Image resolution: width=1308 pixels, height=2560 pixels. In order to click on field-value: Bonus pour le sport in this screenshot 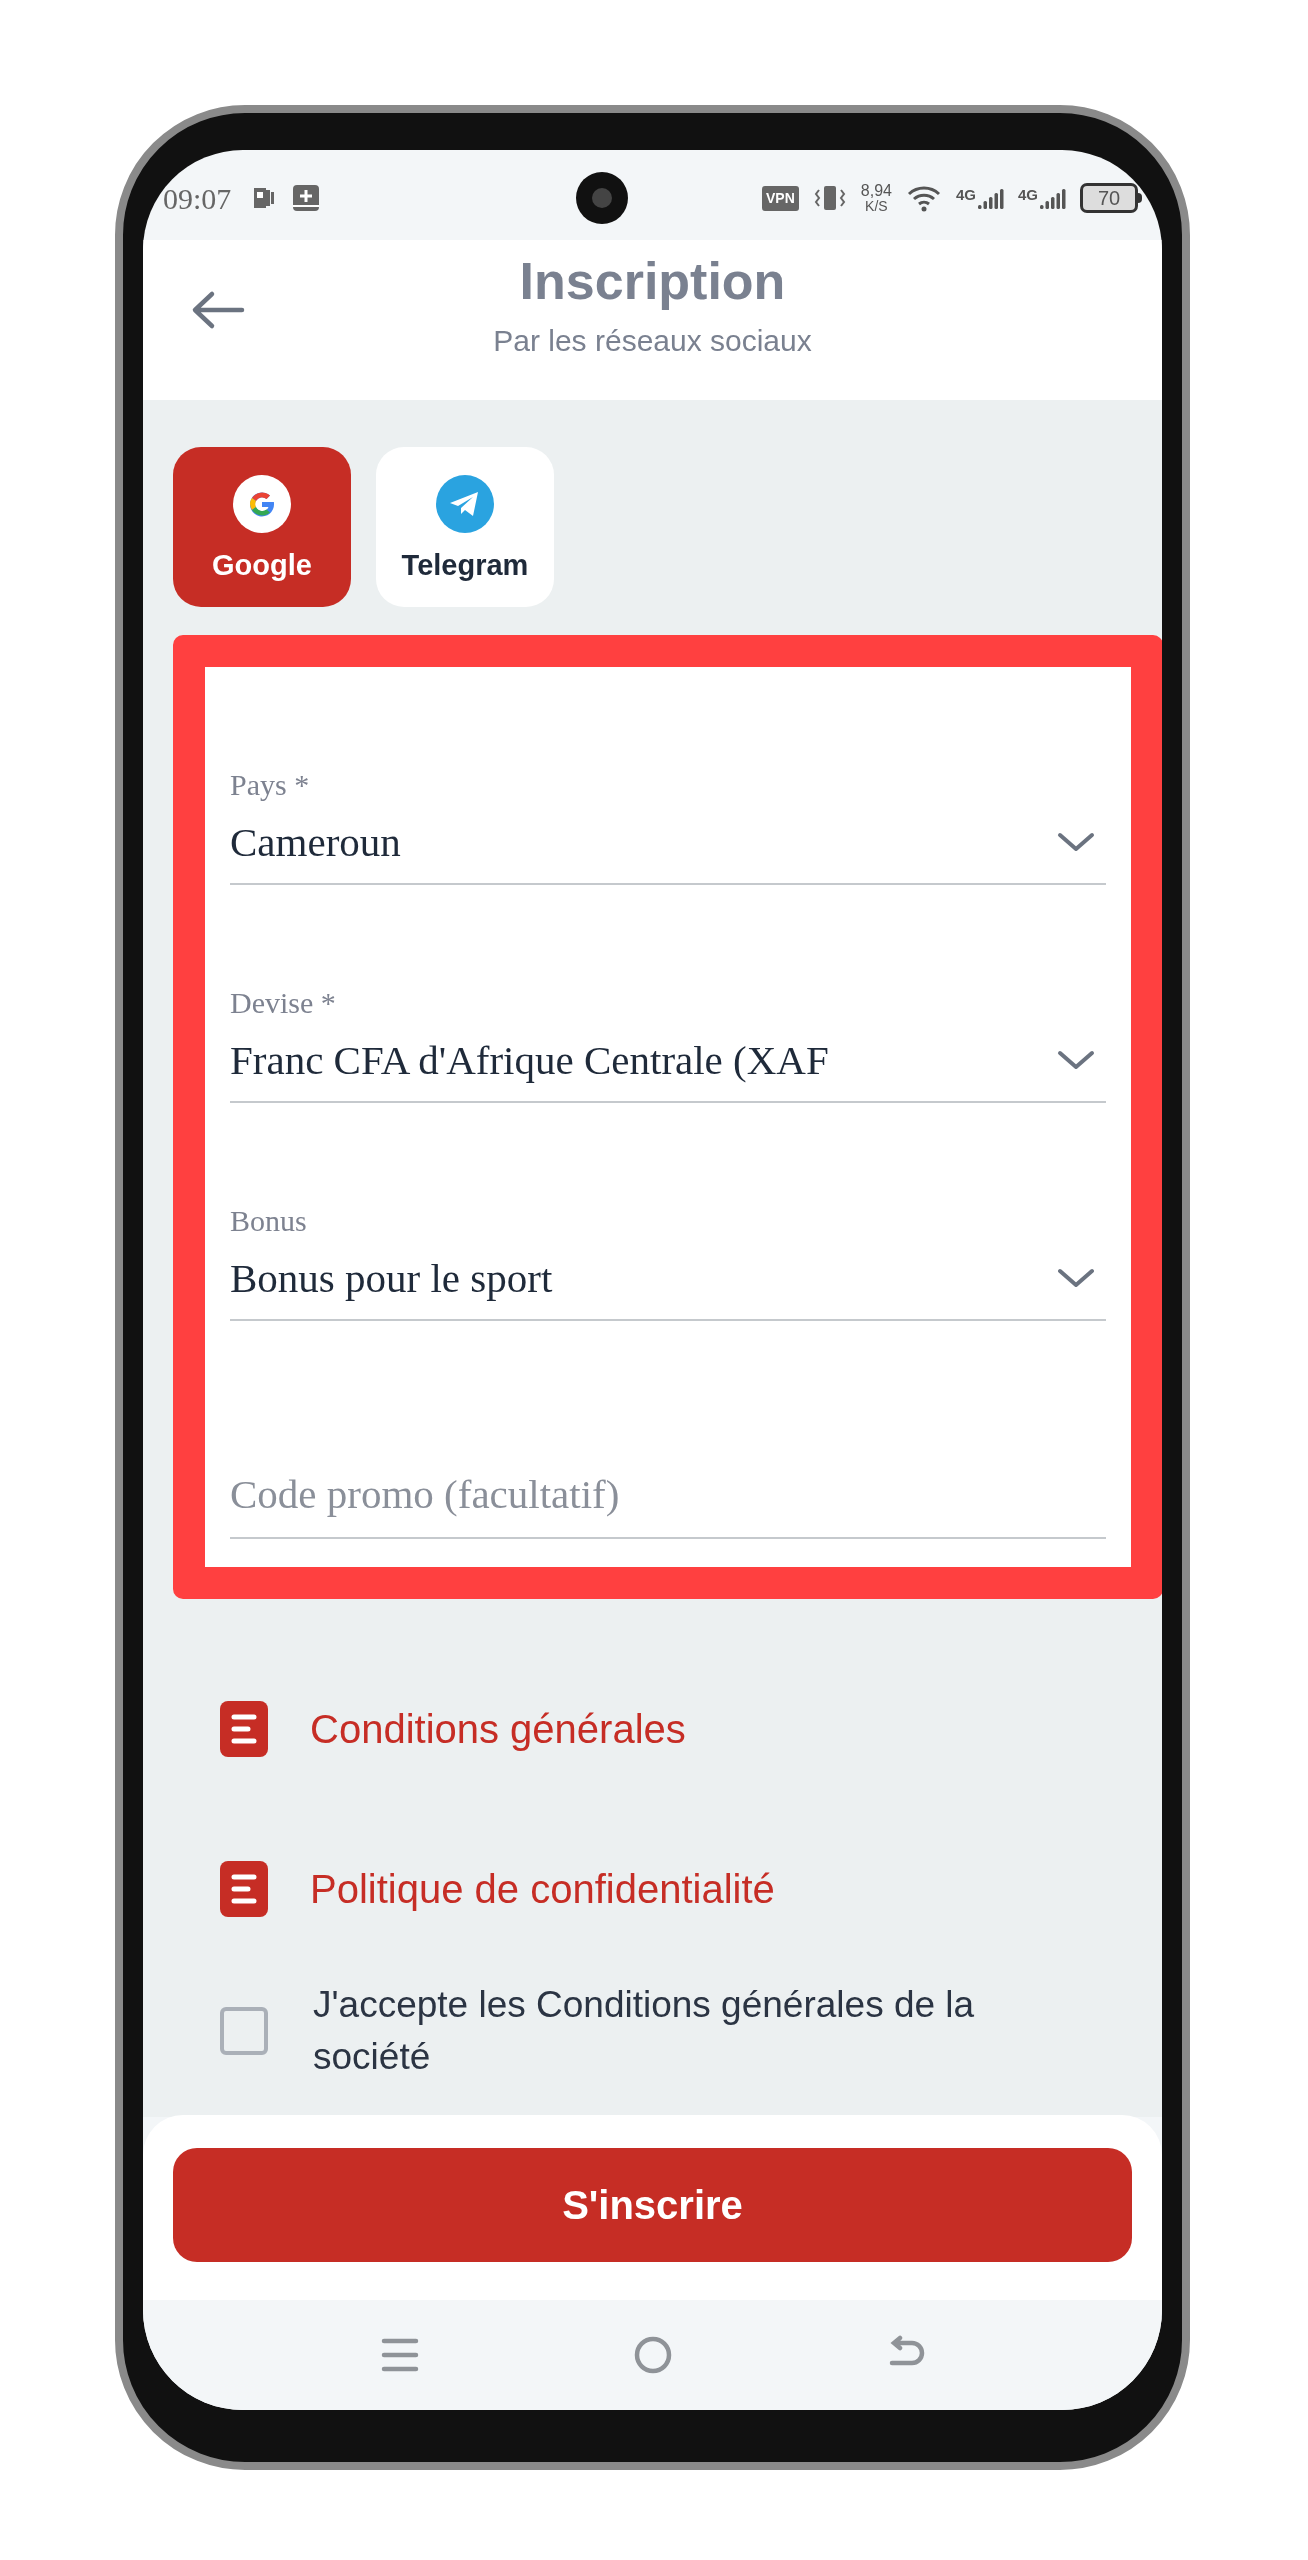, I will do `click(391, 1278)`.